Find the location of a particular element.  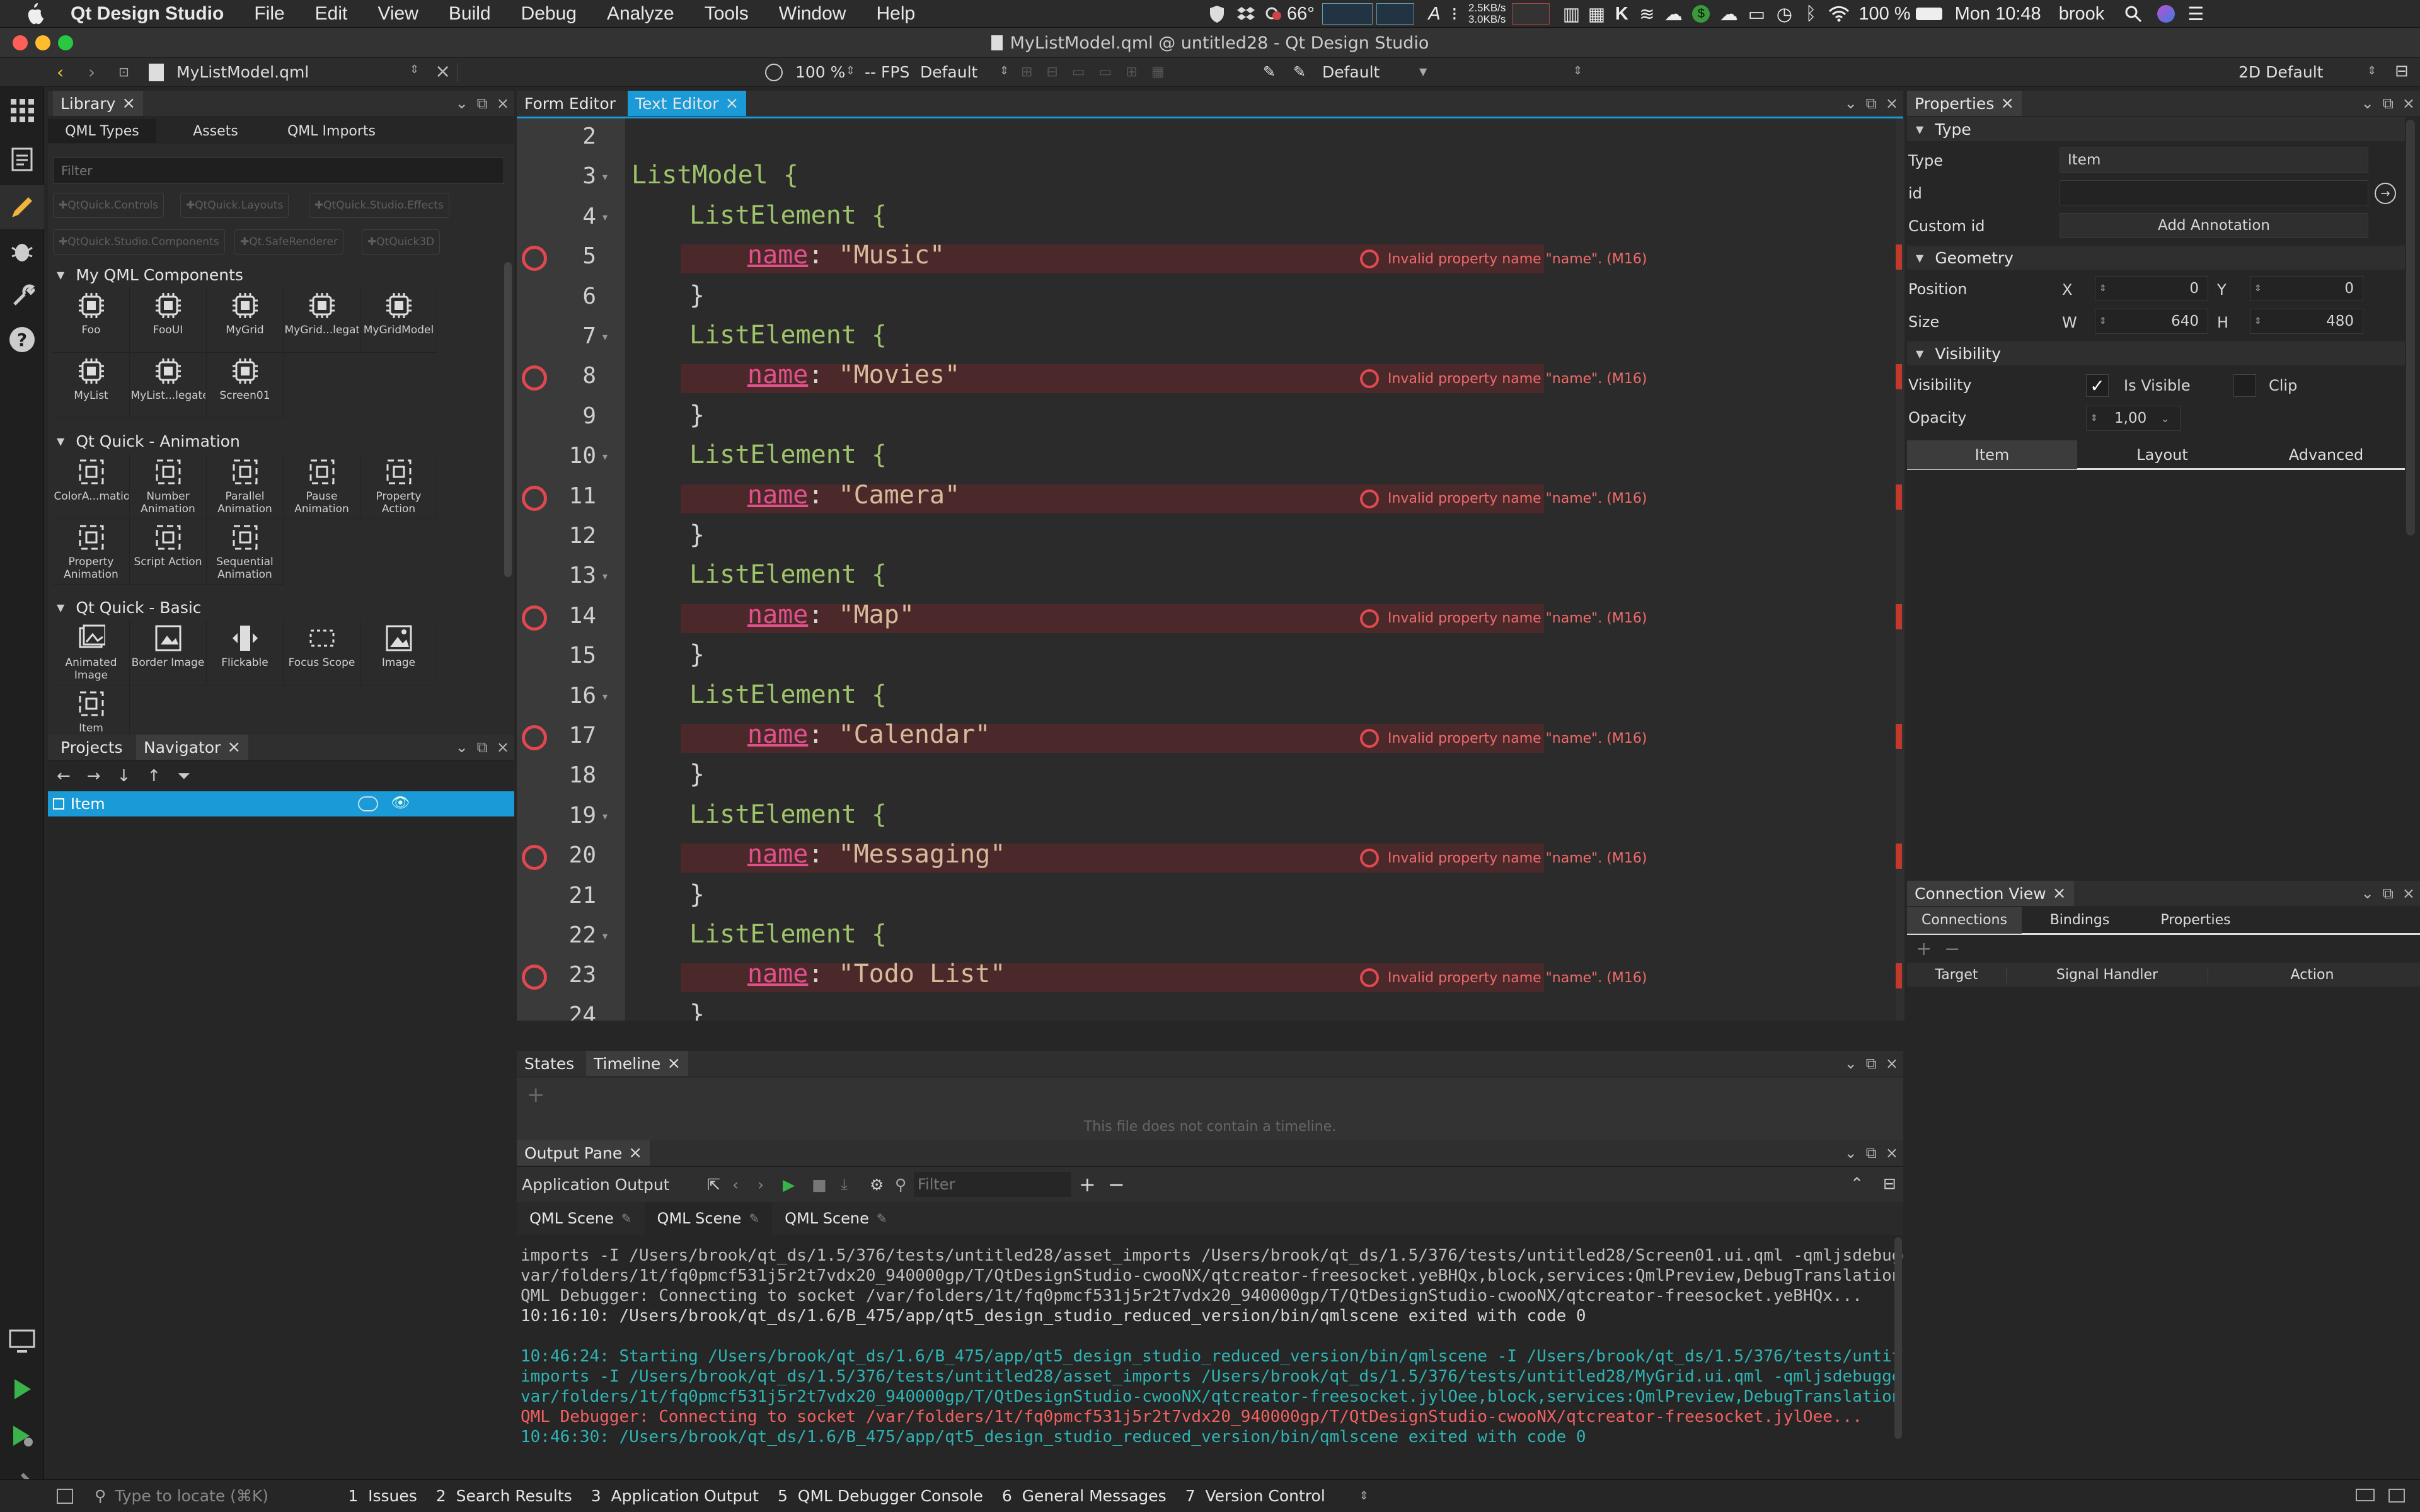

view-mode: 2D Default is located at coordinates (2280, 72).